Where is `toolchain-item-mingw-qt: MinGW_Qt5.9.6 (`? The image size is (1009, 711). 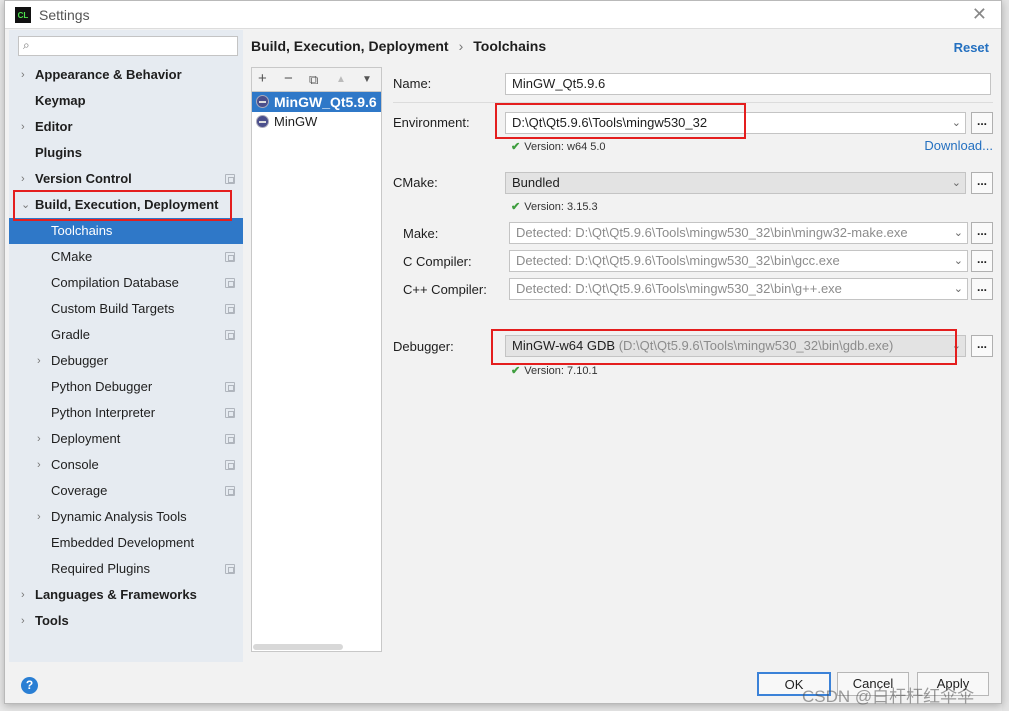 toolchain-item-mingw-qt: MinGW_Qt5.9.6 ( is located at coordinates (316, 102).